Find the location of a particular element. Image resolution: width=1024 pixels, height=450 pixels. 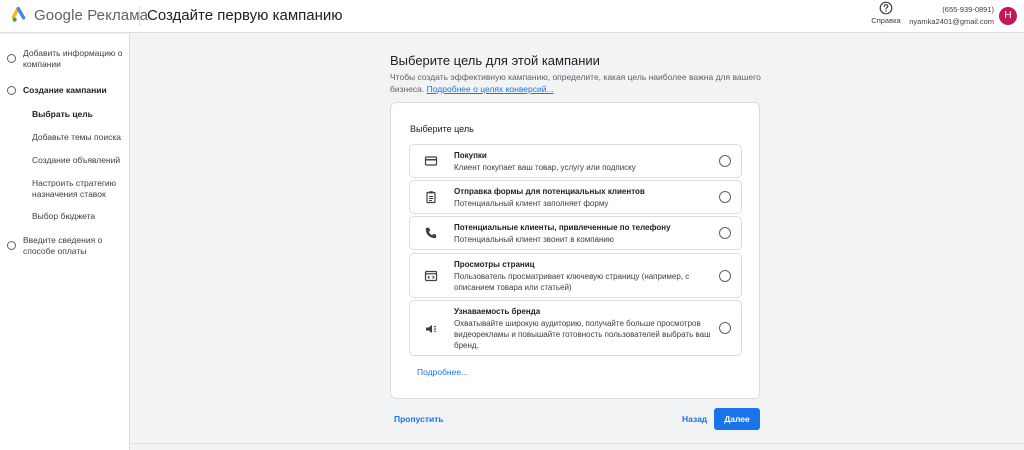

step-label: Введите сведения о способе оплаты is located at coordinates (63, 245).